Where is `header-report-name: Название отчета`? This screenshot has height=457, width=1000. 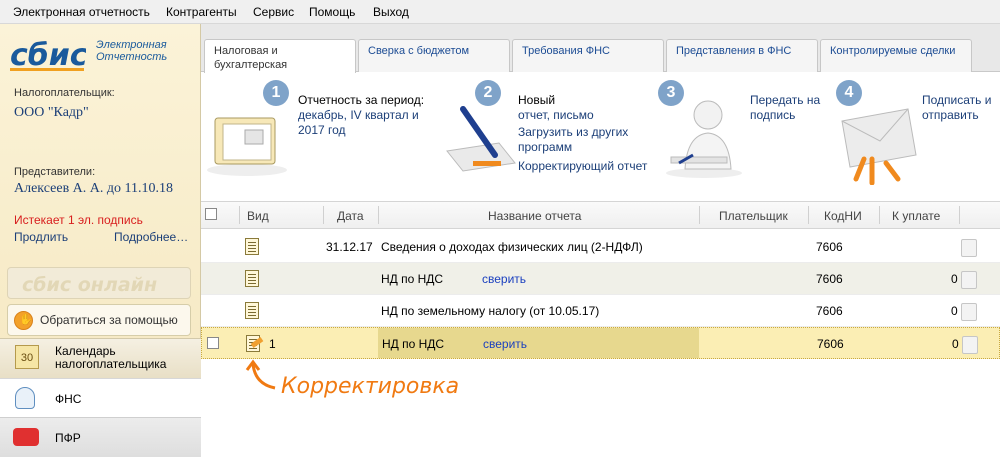
header-report-name: Название отчета is located at coordinates (534, 216).